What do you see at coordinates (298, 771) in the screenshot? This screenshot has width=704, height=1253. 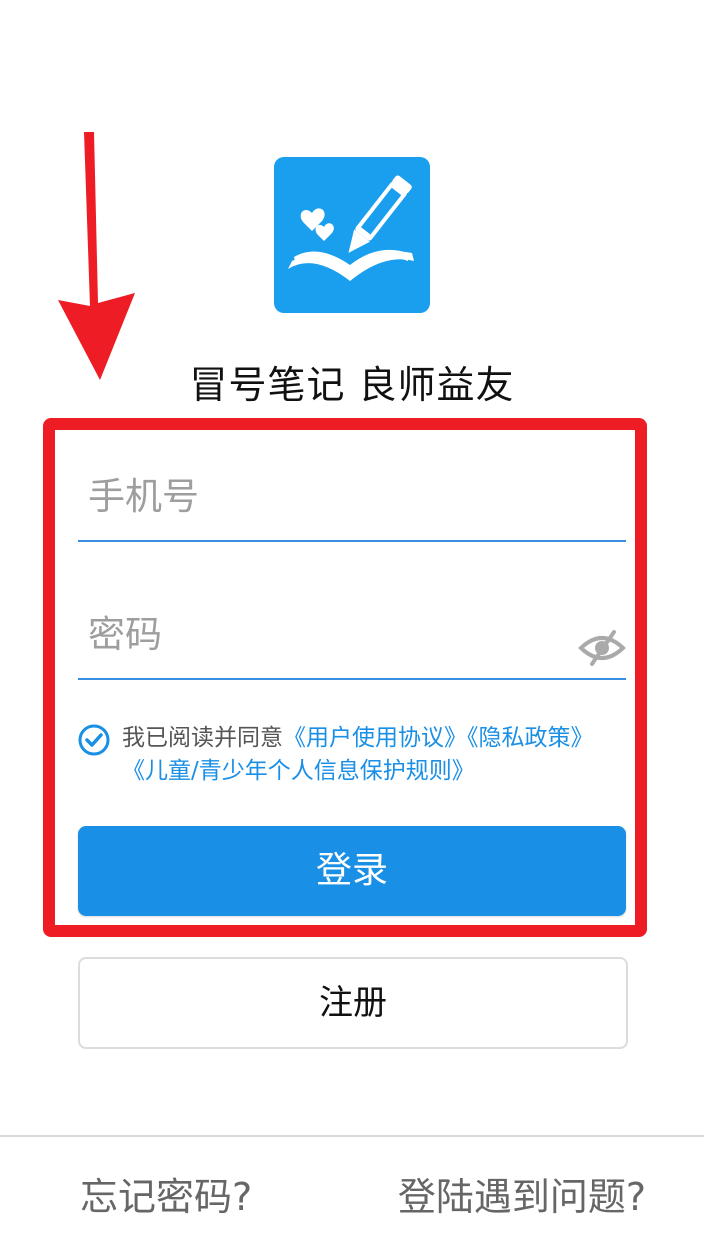 I see `child-protection-link: 《儿童/青少年个人信息保护规则》` at bounding box center [298, 771].